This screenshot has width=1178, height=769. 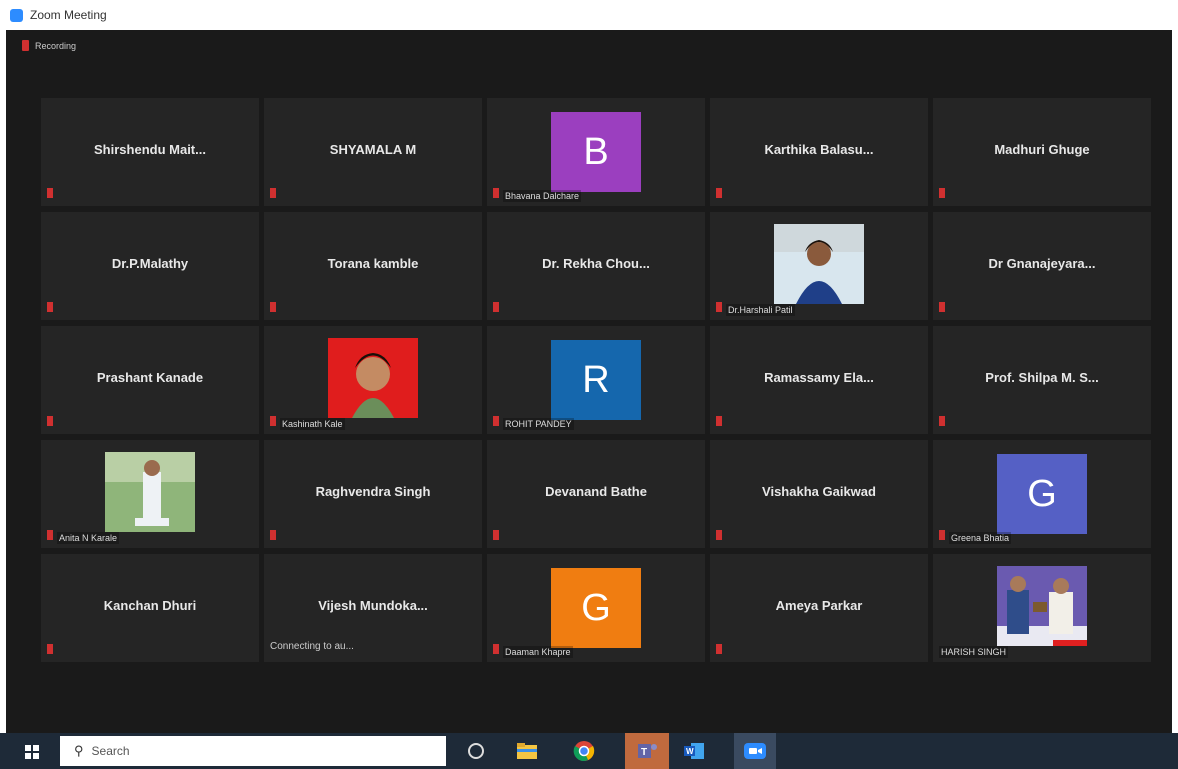 I want to click on participant-name: SHYAMALA M, so click(x=373, y=149).